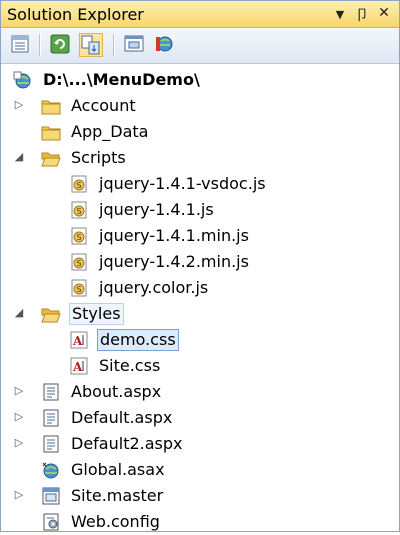 This screenshot has width=400, height=535. I want to click on master-file-icon, so click(51, 496).